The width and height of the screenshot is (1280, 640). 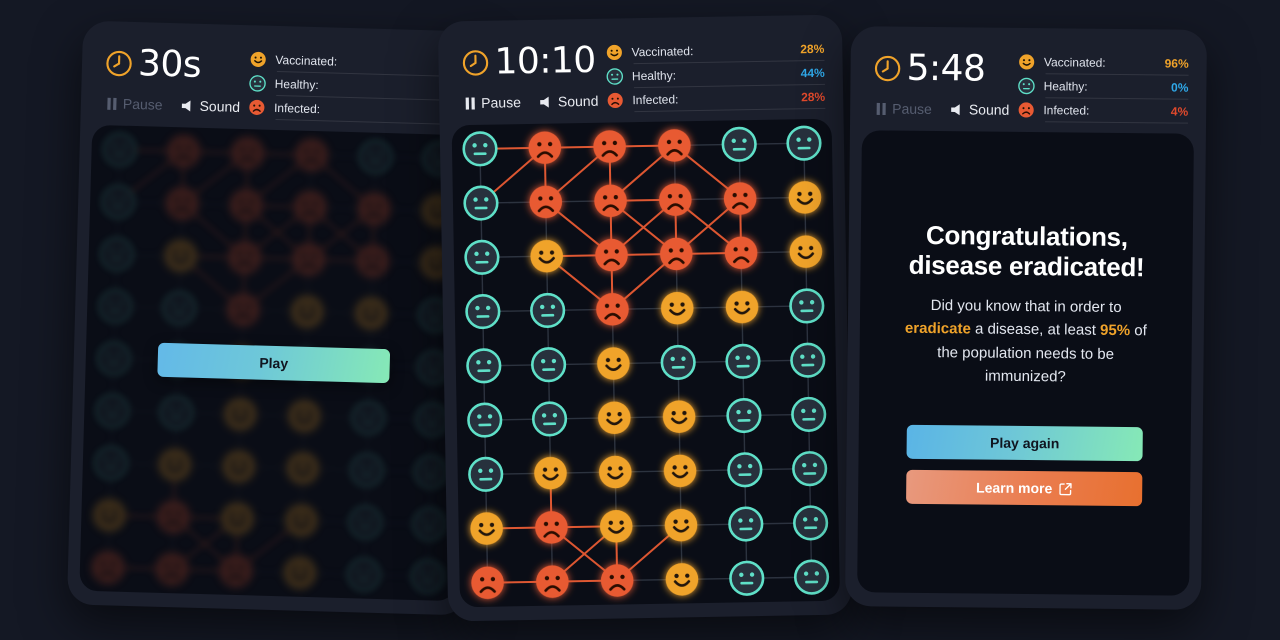 I want to click on play-again-button: Play again, so click(x=1024, y=443).